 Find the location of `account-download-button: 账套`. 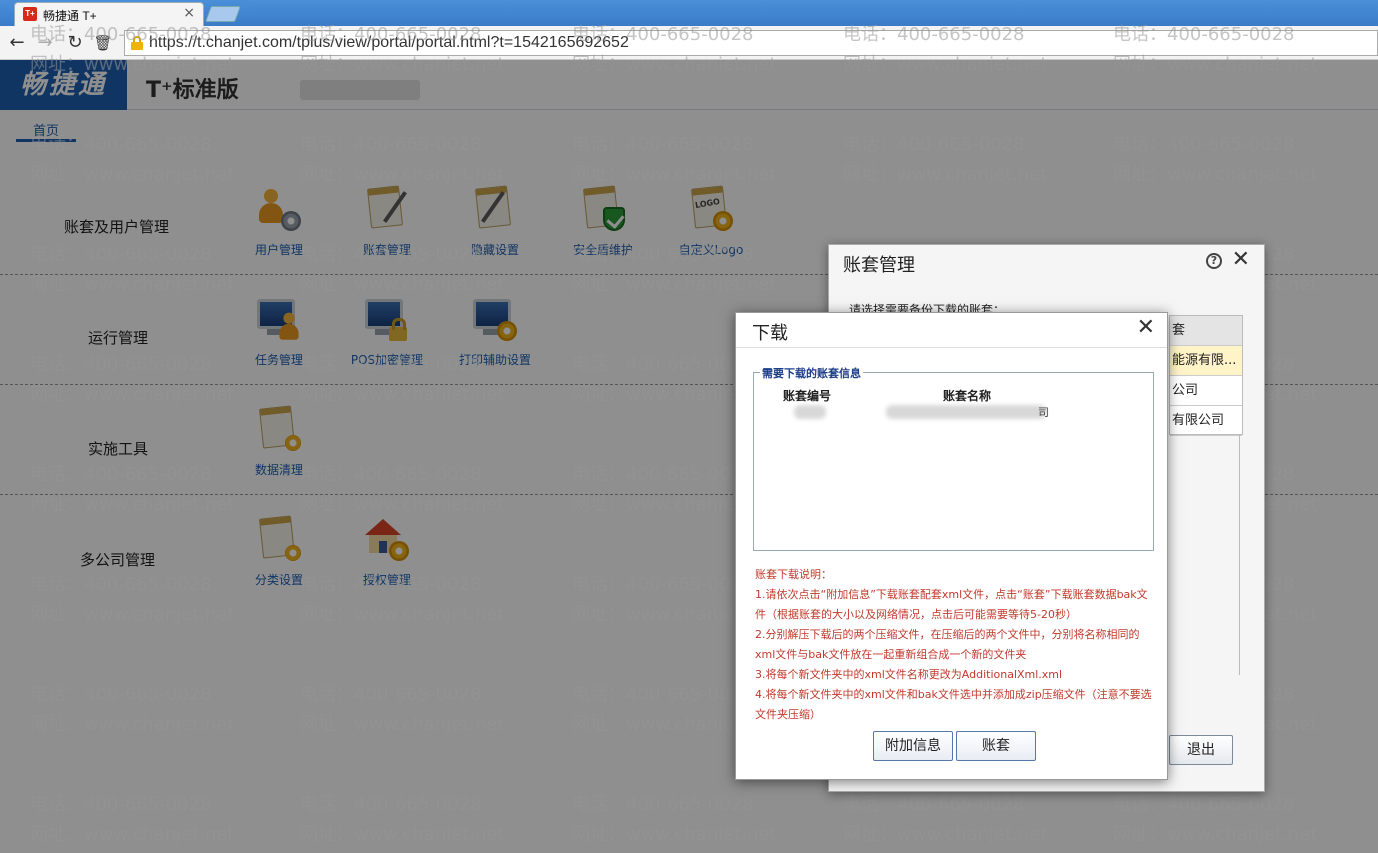

account-download-button: 账套 is located at coordinates (996, 746).